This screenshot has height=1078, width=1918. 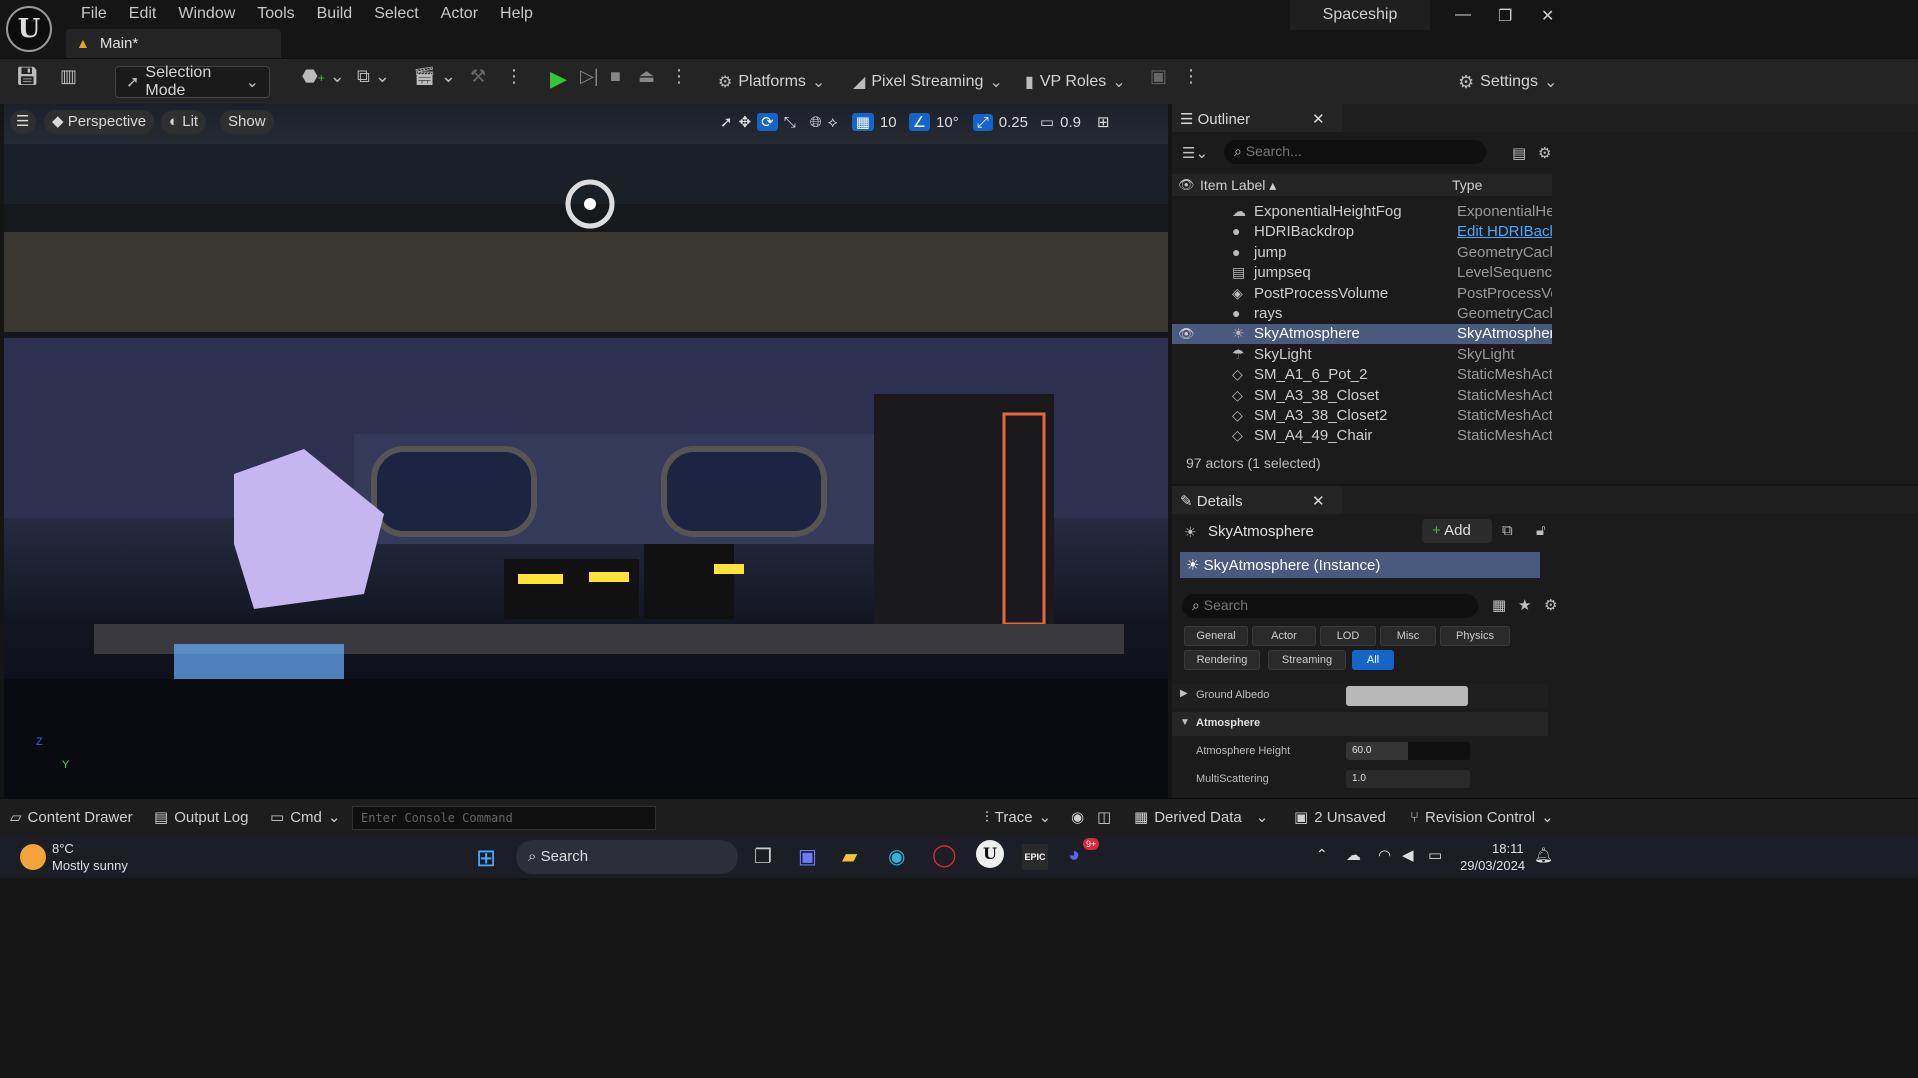 What do you see at coordinates (862, 122) in the screenshot?
I see `grid-snap-icon: ▦` at bounding box center [862, 122].